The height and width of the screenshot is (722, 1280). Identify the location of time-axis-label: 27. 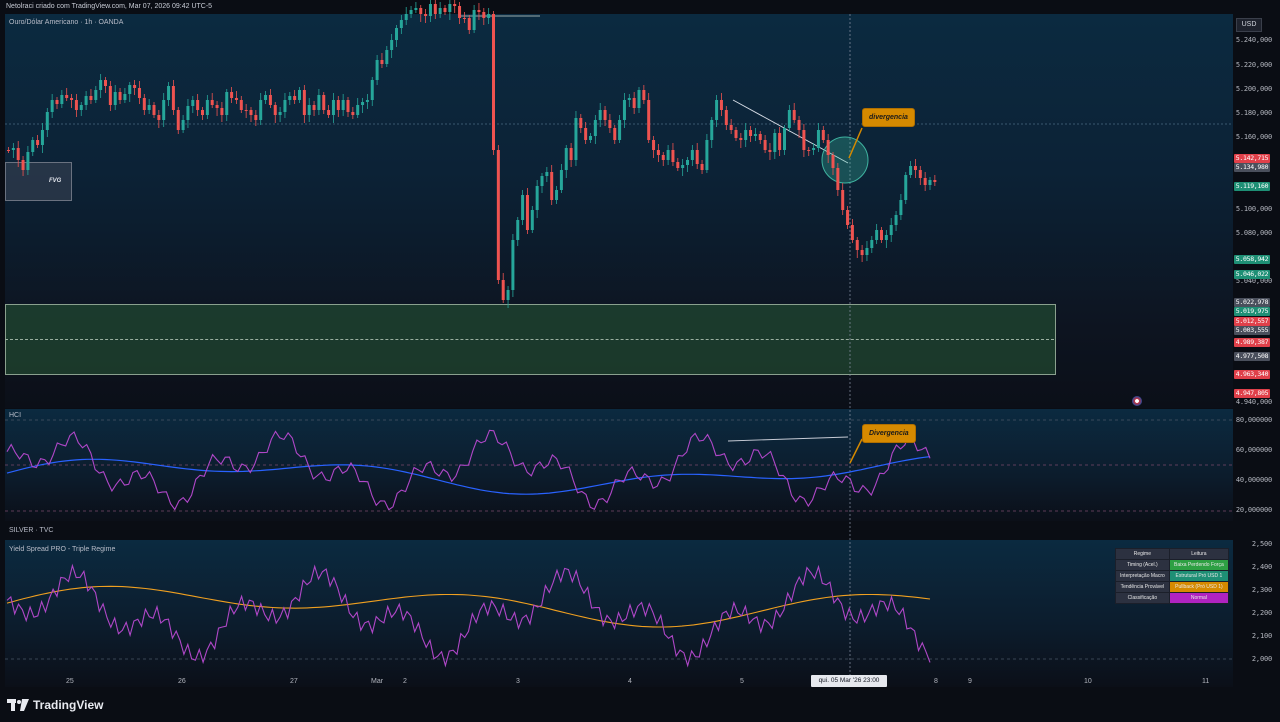
(294, 681).